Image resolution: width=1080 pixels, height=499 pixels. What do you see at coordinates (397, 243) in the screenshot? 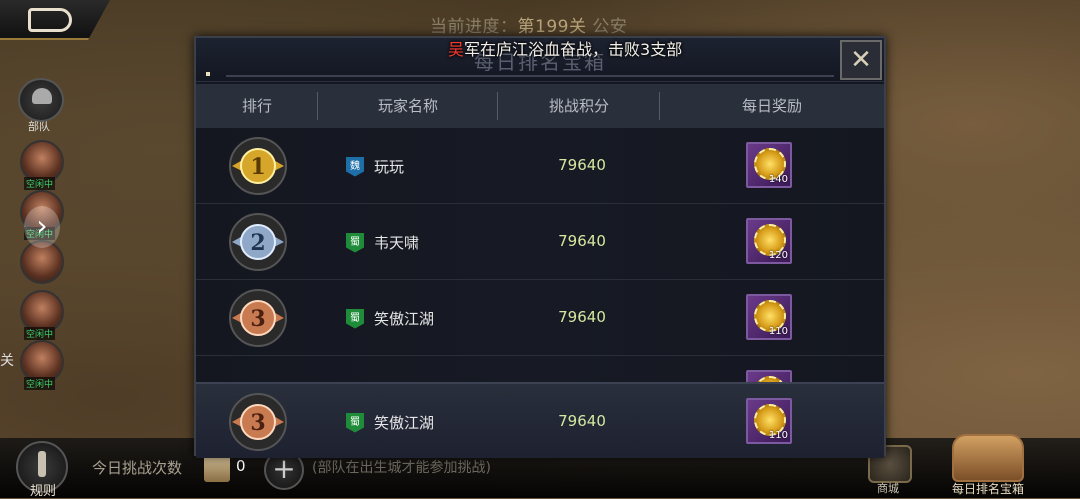
I see `player-name: 韦天啸` at bounding box center [397, 243].